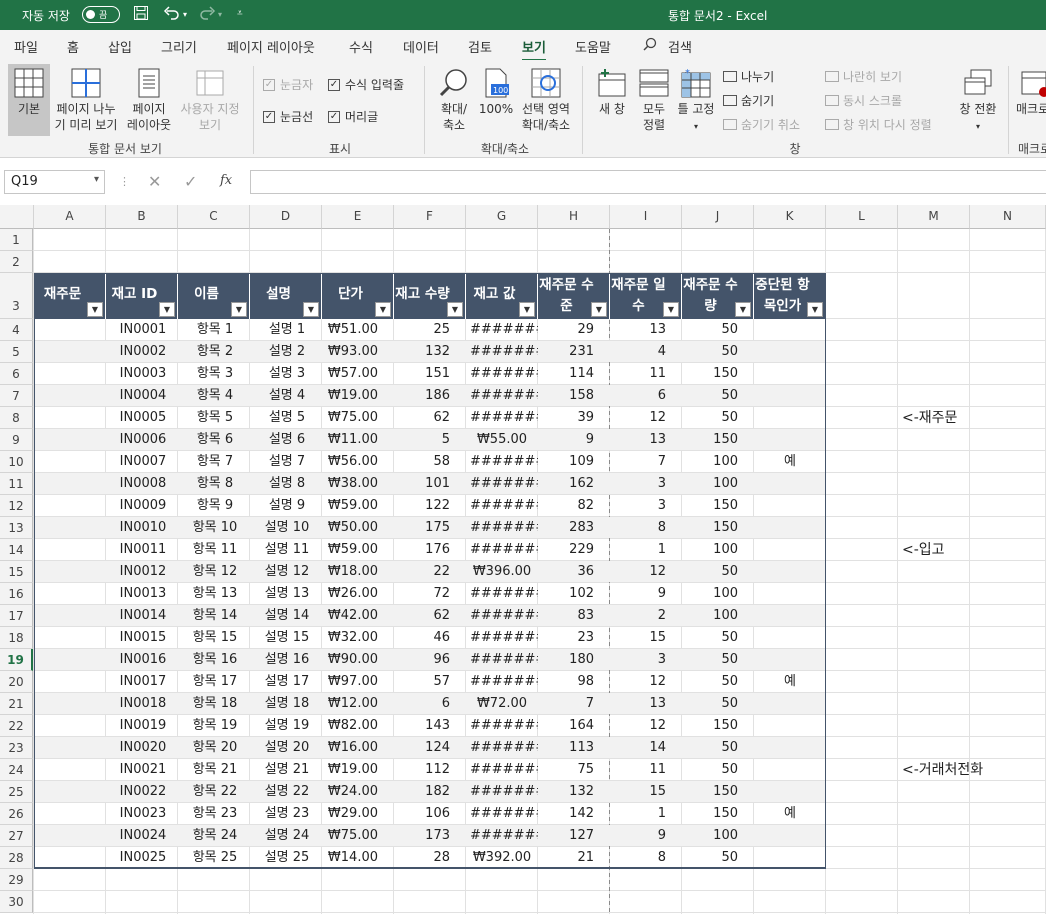  Describe the element at coordinates (358, 217) in the screenshot. I see `column-header-e: E` at that location.